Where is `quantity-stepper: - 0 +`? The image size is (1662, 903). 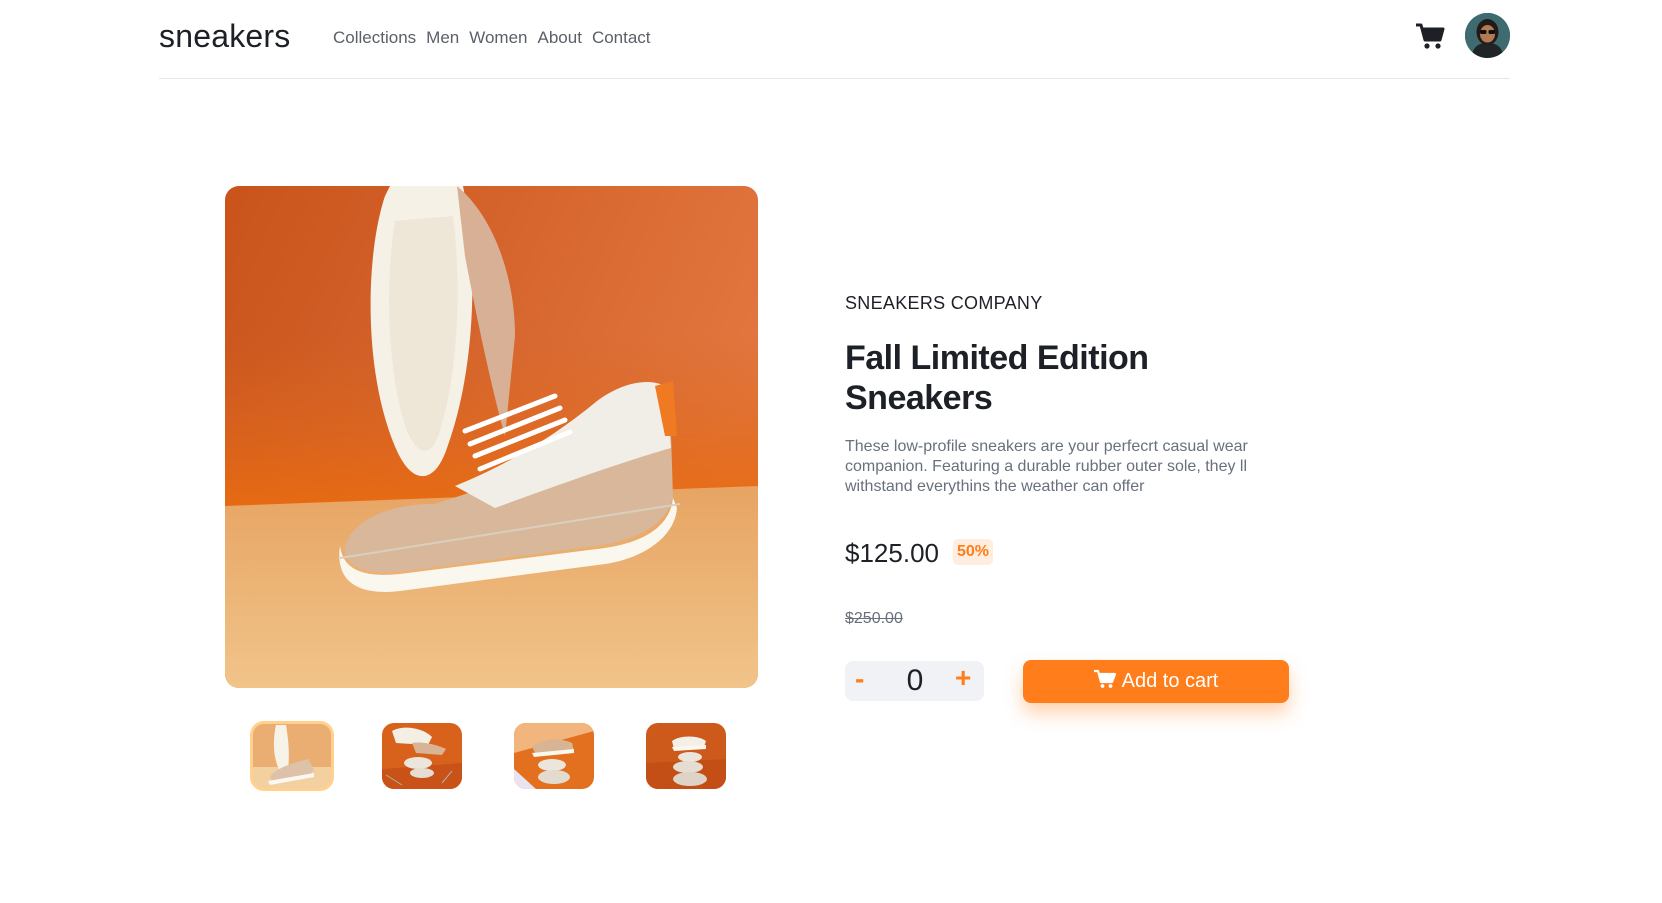
quantity-stepper: - 0 + is located at coordinates (914, 681).